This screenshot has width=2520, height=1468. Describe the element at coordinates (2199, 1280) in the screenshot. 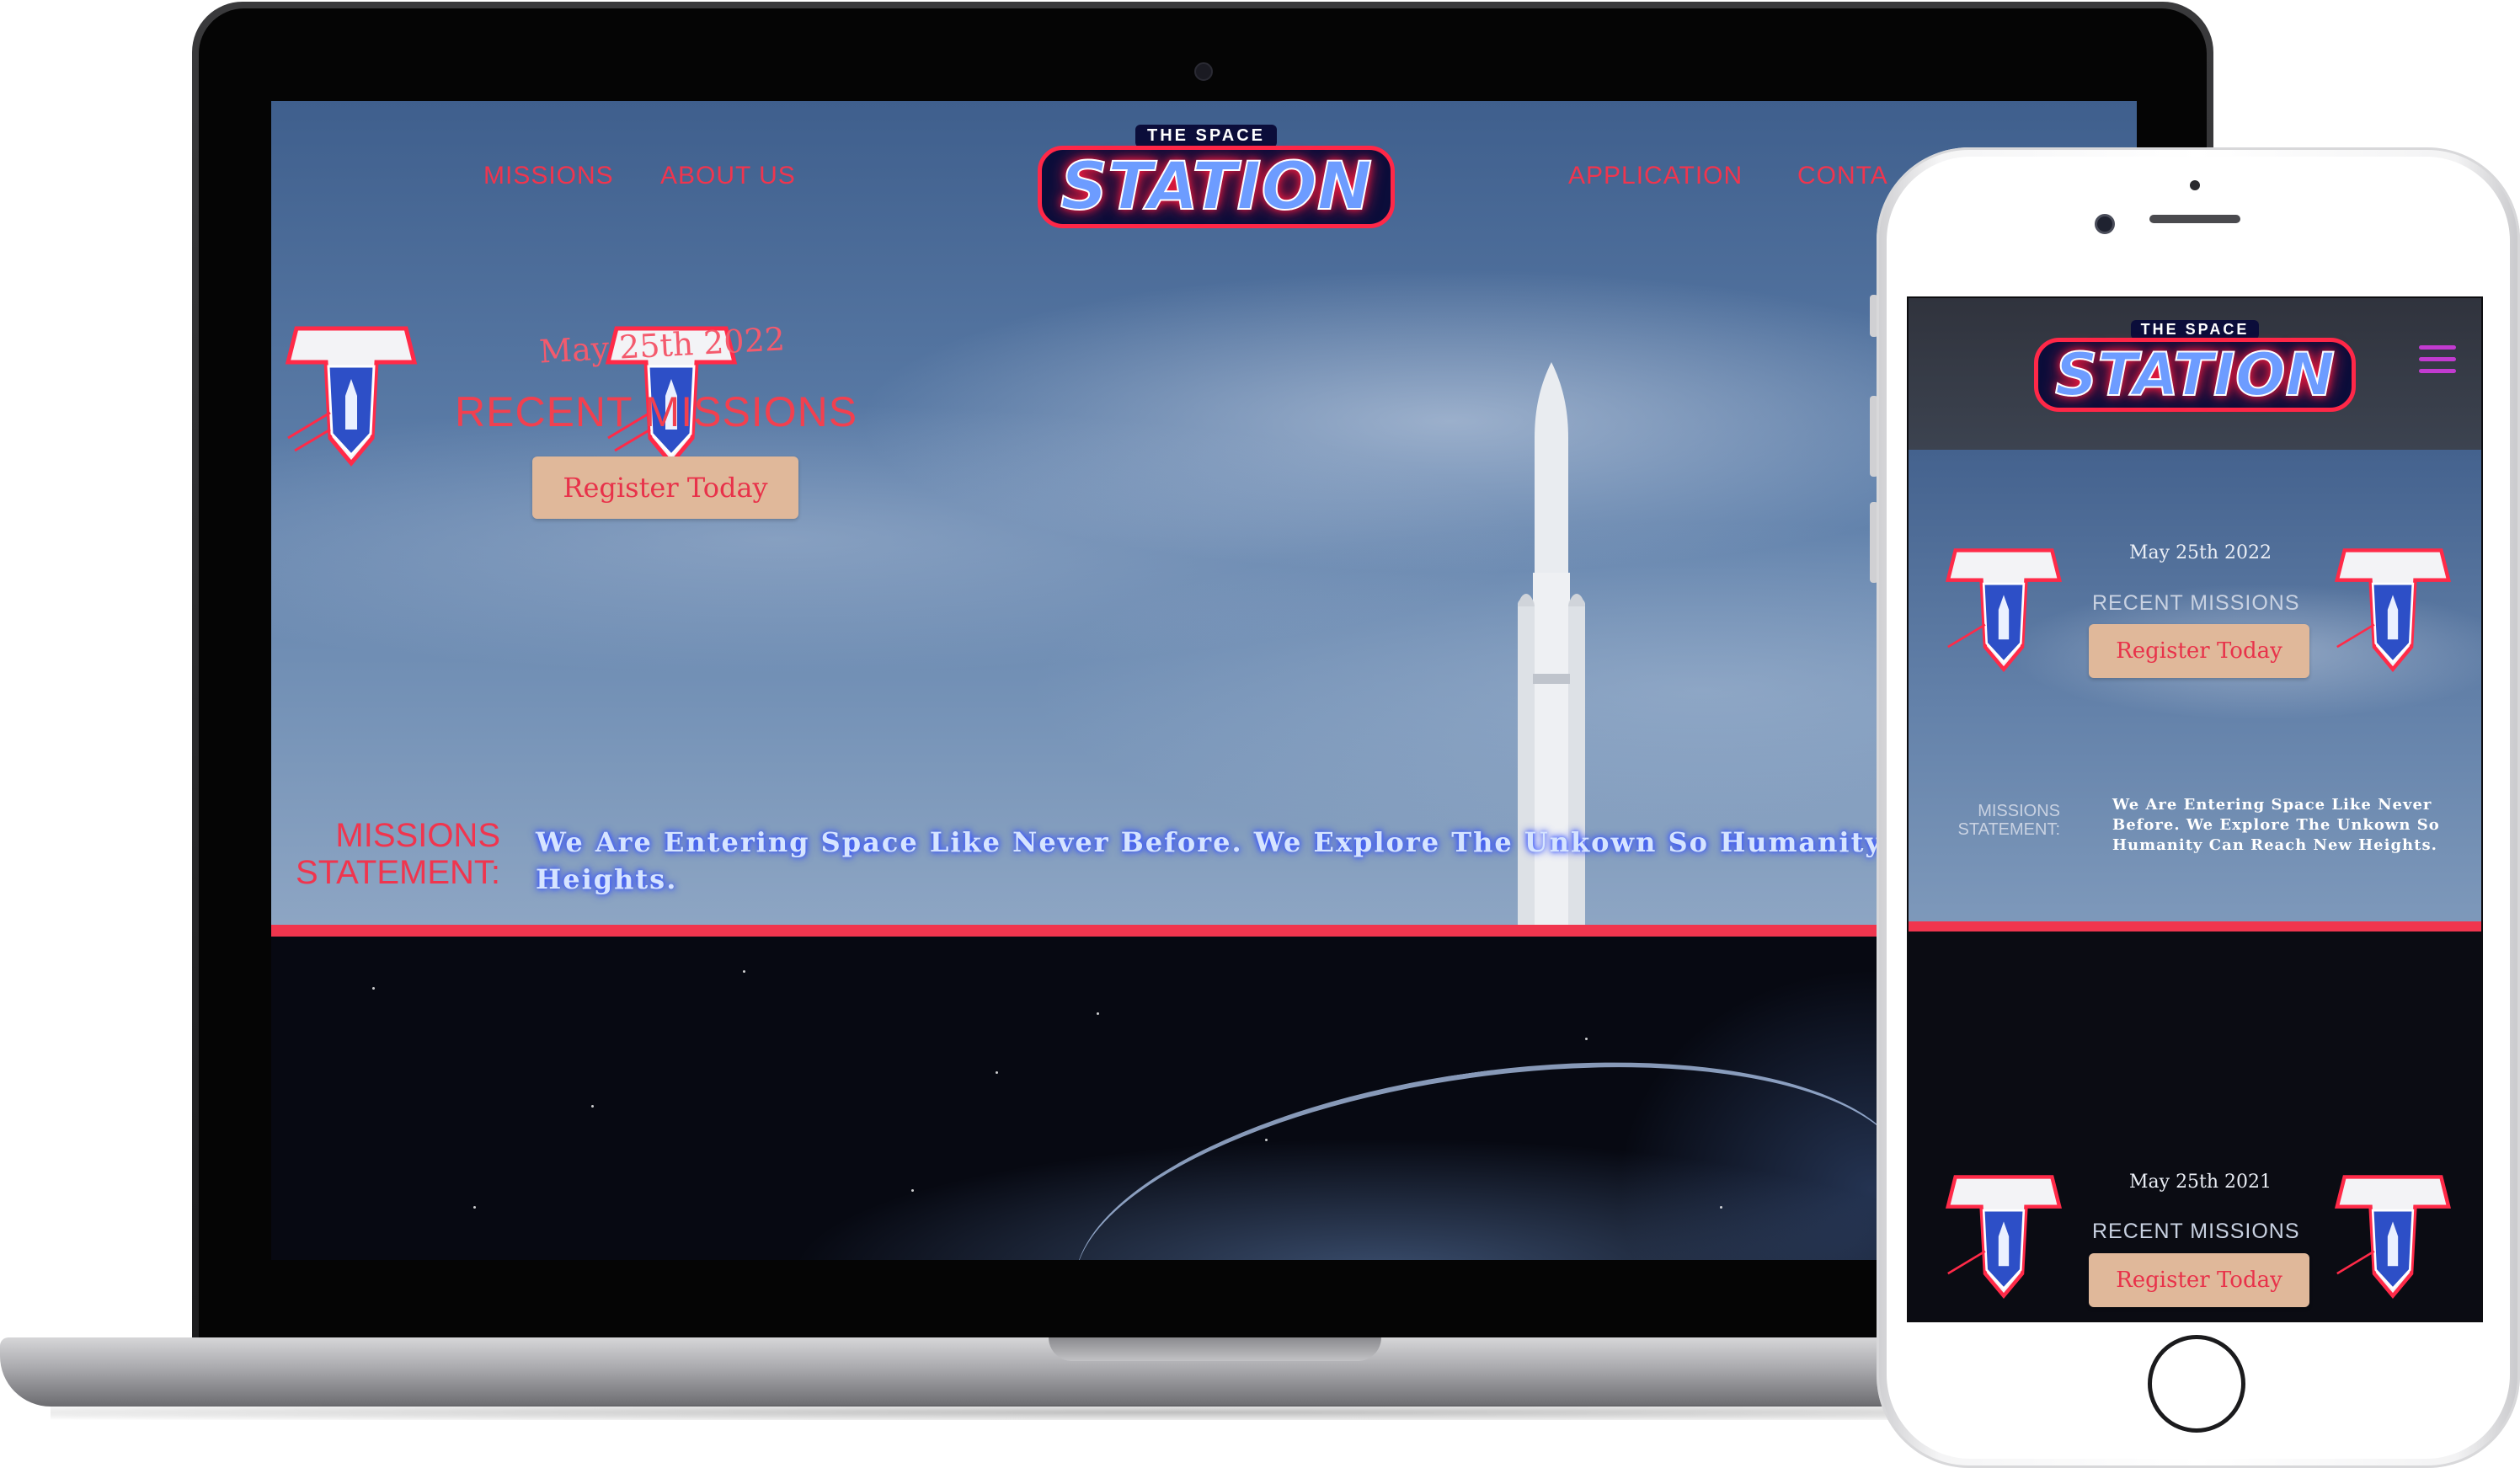

I see `mobile-register-today-button-2: Register Today` at that location.